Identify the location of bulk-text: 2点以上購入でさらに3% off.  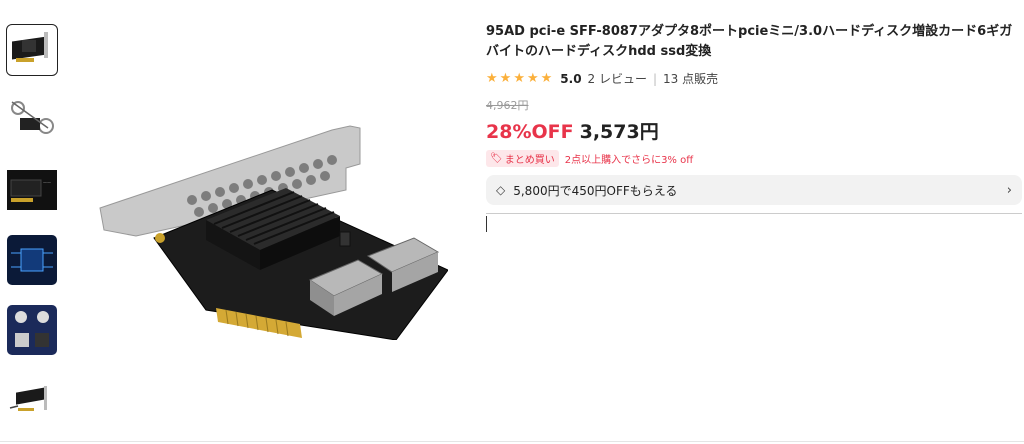
(629, 160).